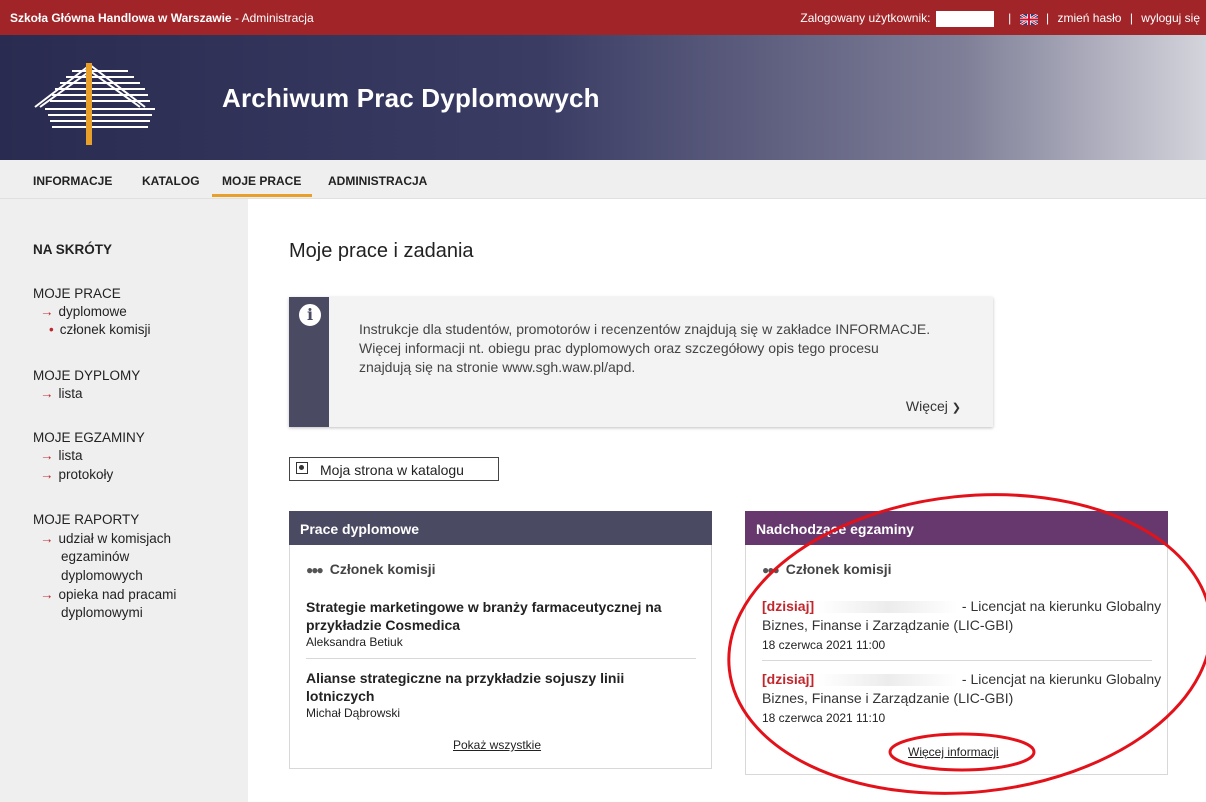 The image size is (1206, 802). I want to click on sidebar-link-dyplomowe: → dyplomowe, so click(83, 311).